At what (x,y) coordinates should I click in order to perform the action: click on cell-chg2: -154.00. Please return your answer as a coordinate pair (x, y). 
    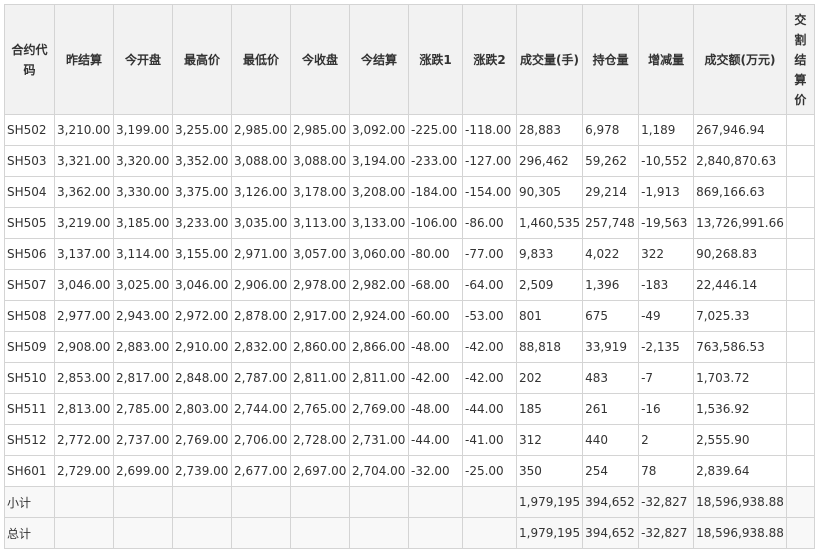
    Looking at the image, I should click on (489, 192).